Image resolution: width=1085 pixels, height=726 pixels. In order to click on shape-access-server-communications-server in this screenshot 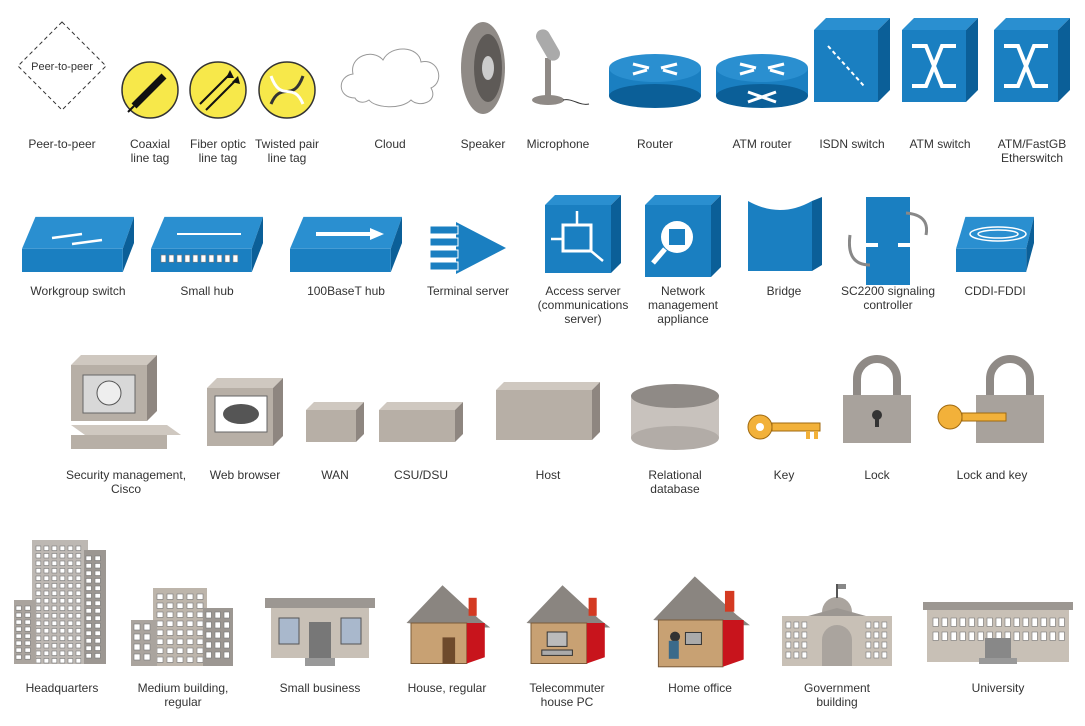, I will do `click(583, 234)`.